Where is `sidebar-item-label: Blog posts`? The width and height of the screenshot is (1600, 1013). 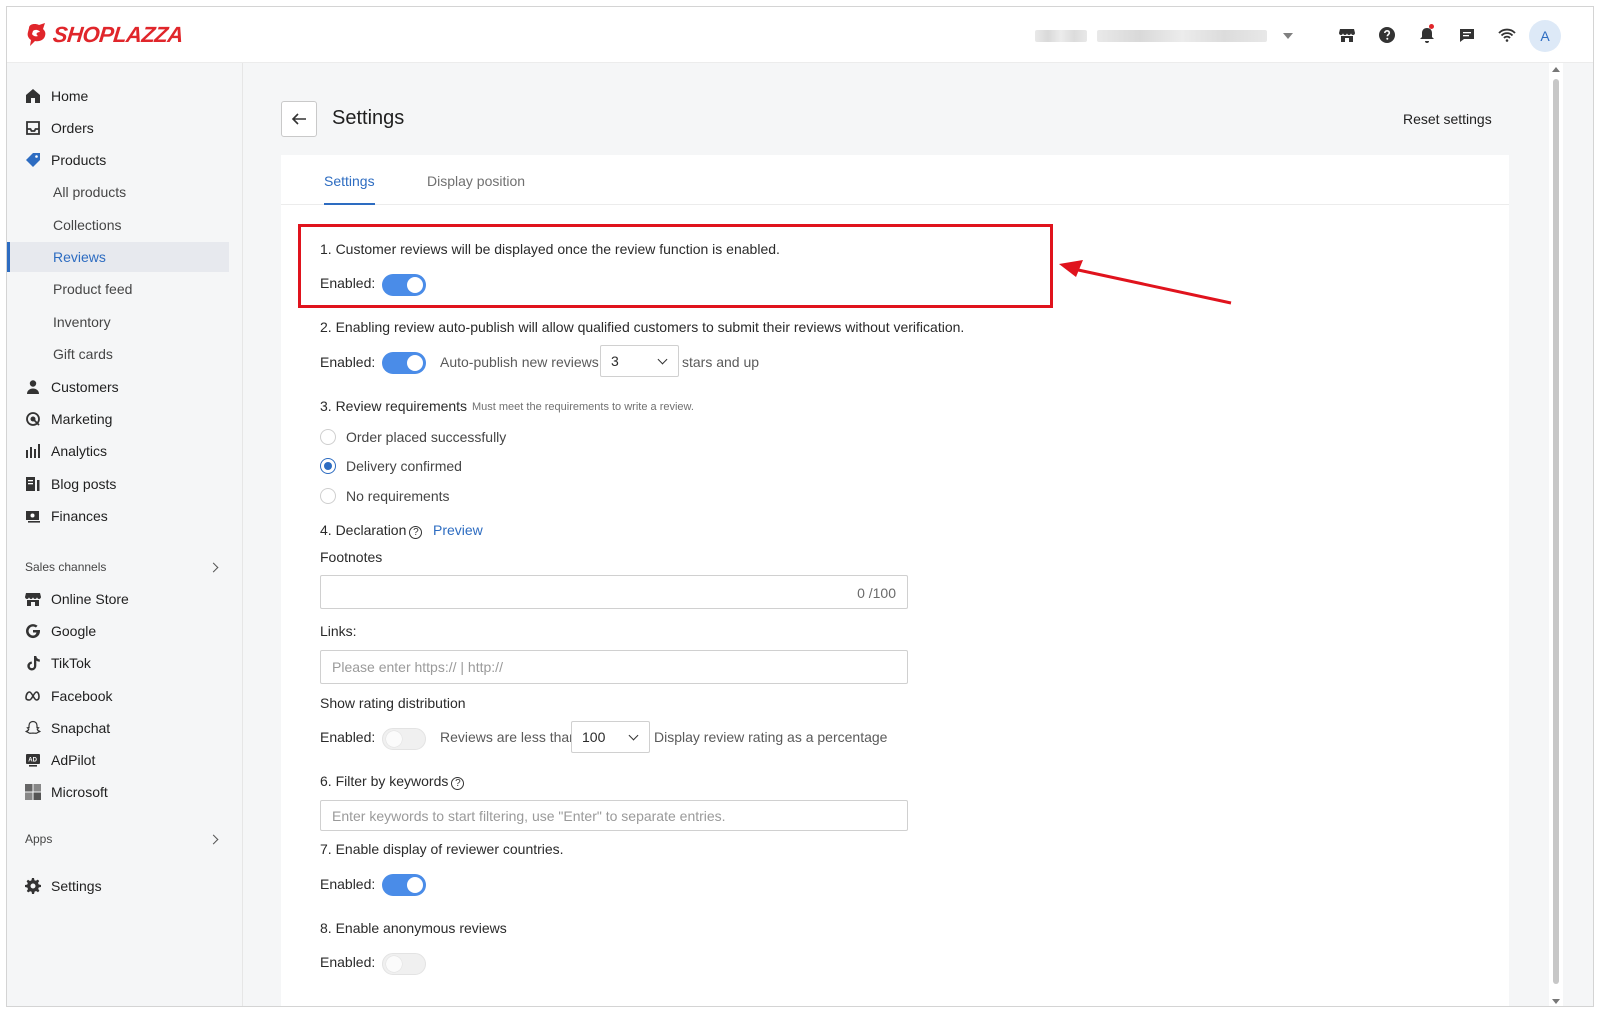
sidebar-item-label: Blog posts is located at coordinates (84, 484).